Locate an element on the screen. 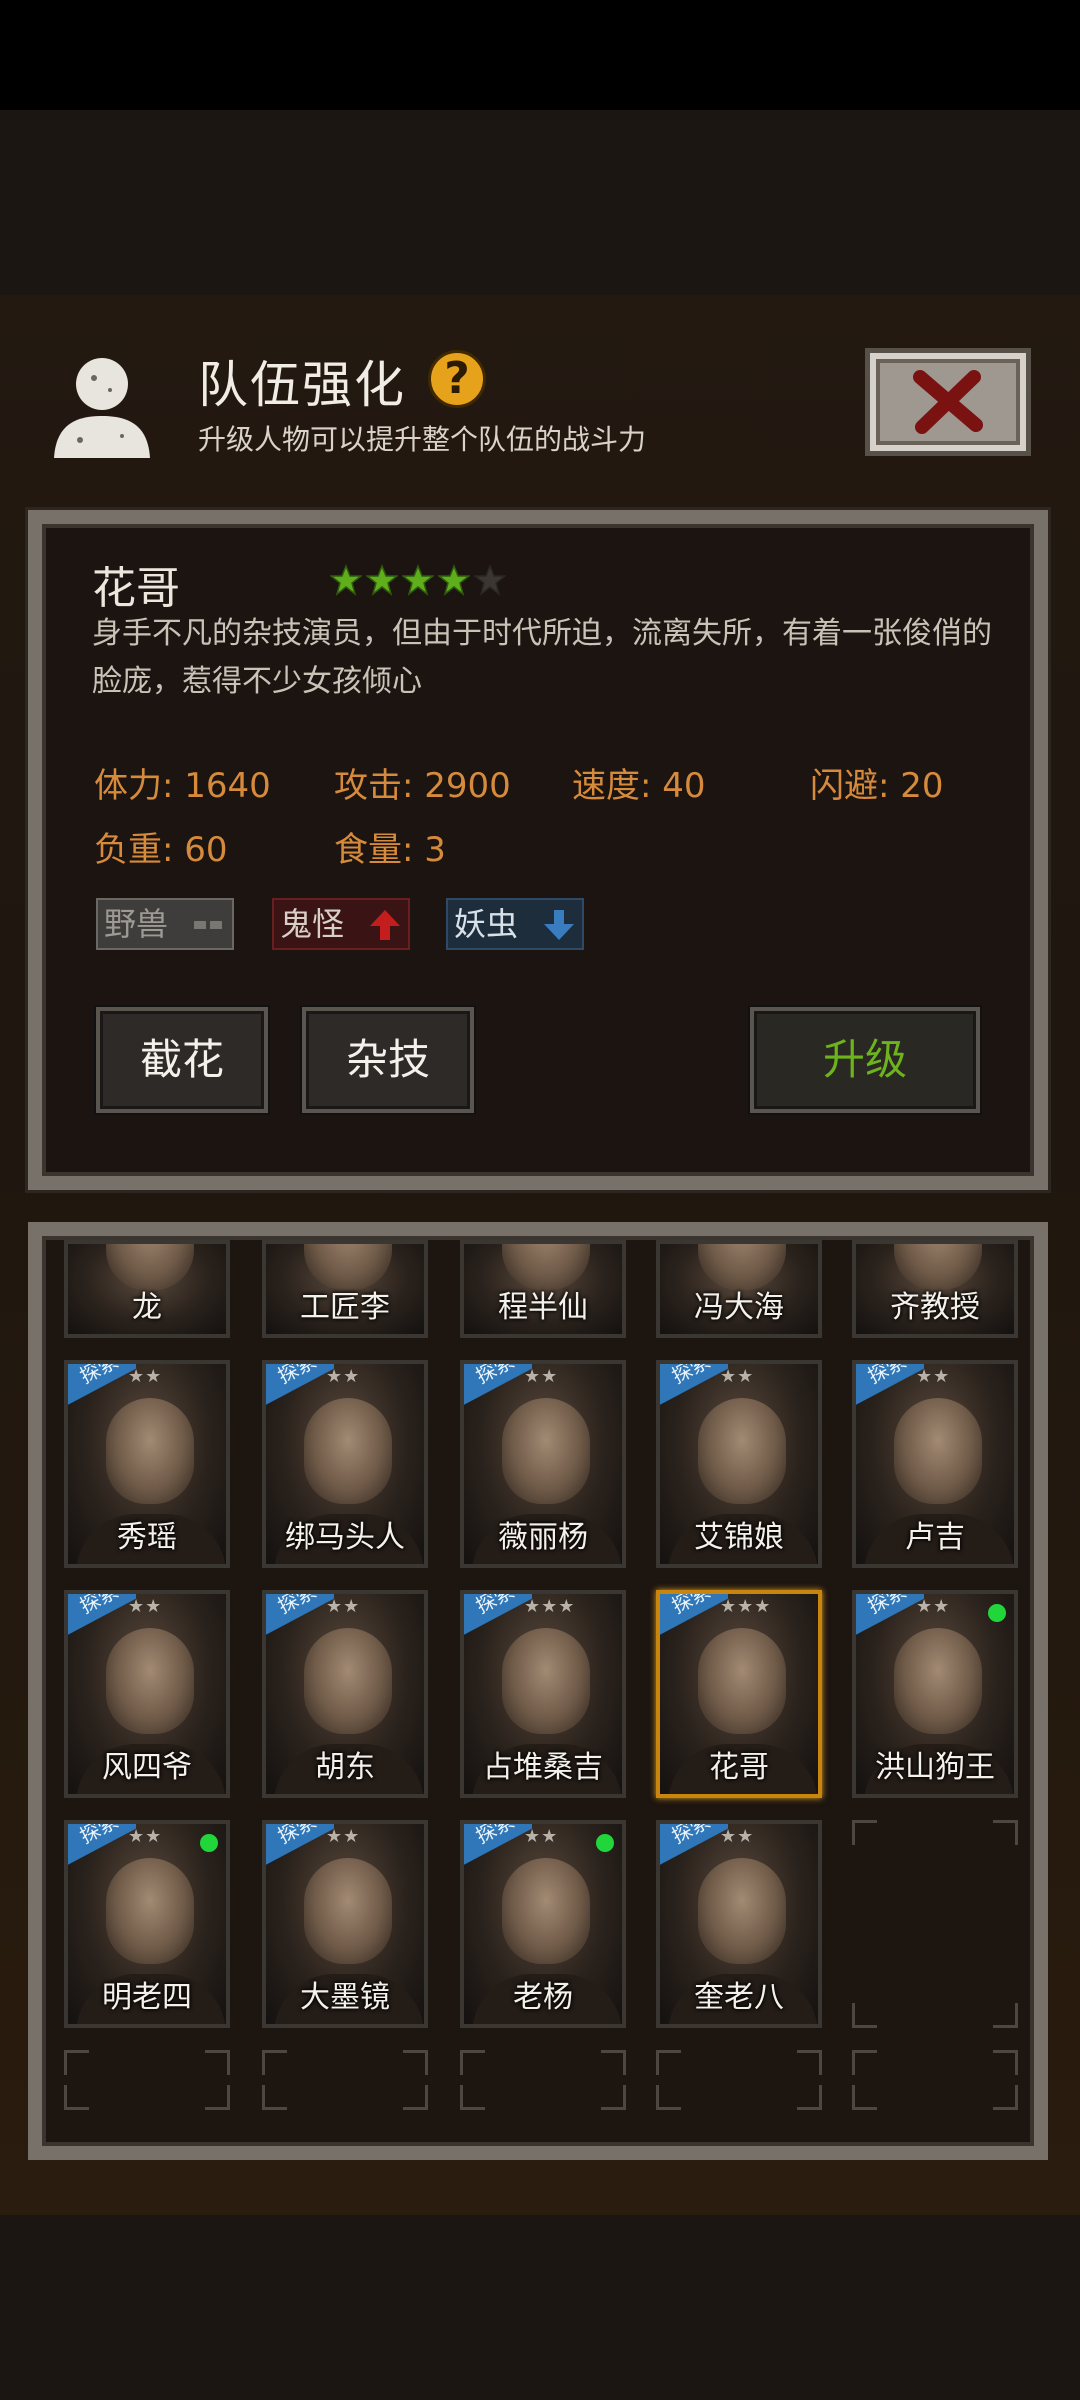  roster-card: 探索 ★★ 风四爷 is located at coordinates (147, 1694).